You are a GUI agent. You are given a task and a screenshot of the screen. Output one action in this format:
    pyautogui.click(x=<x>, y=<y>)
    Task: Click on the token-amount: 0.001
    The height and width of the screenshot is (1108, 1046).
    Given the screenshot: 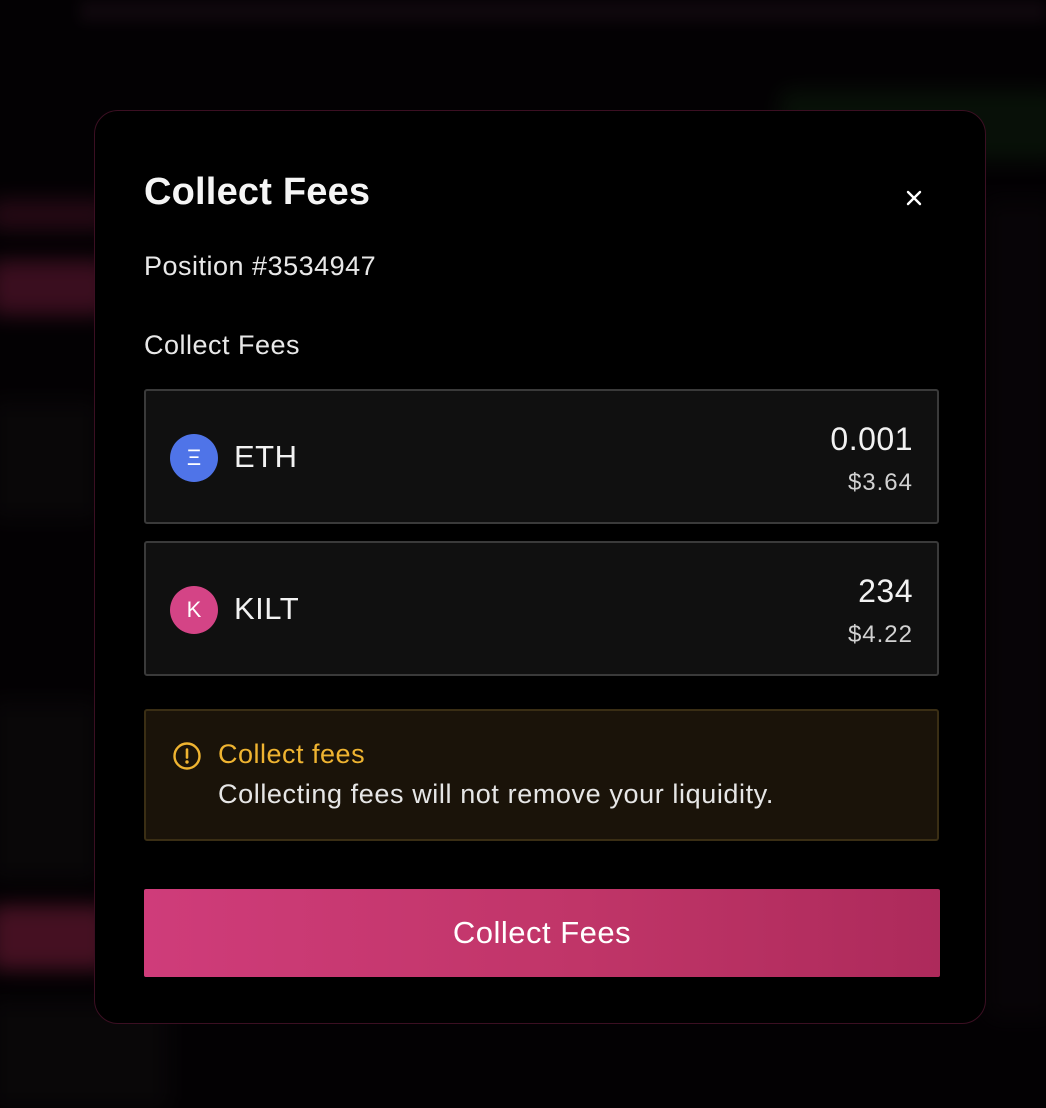 What is the action you would take?
    pyautogui.click(x=871, y=439)
    